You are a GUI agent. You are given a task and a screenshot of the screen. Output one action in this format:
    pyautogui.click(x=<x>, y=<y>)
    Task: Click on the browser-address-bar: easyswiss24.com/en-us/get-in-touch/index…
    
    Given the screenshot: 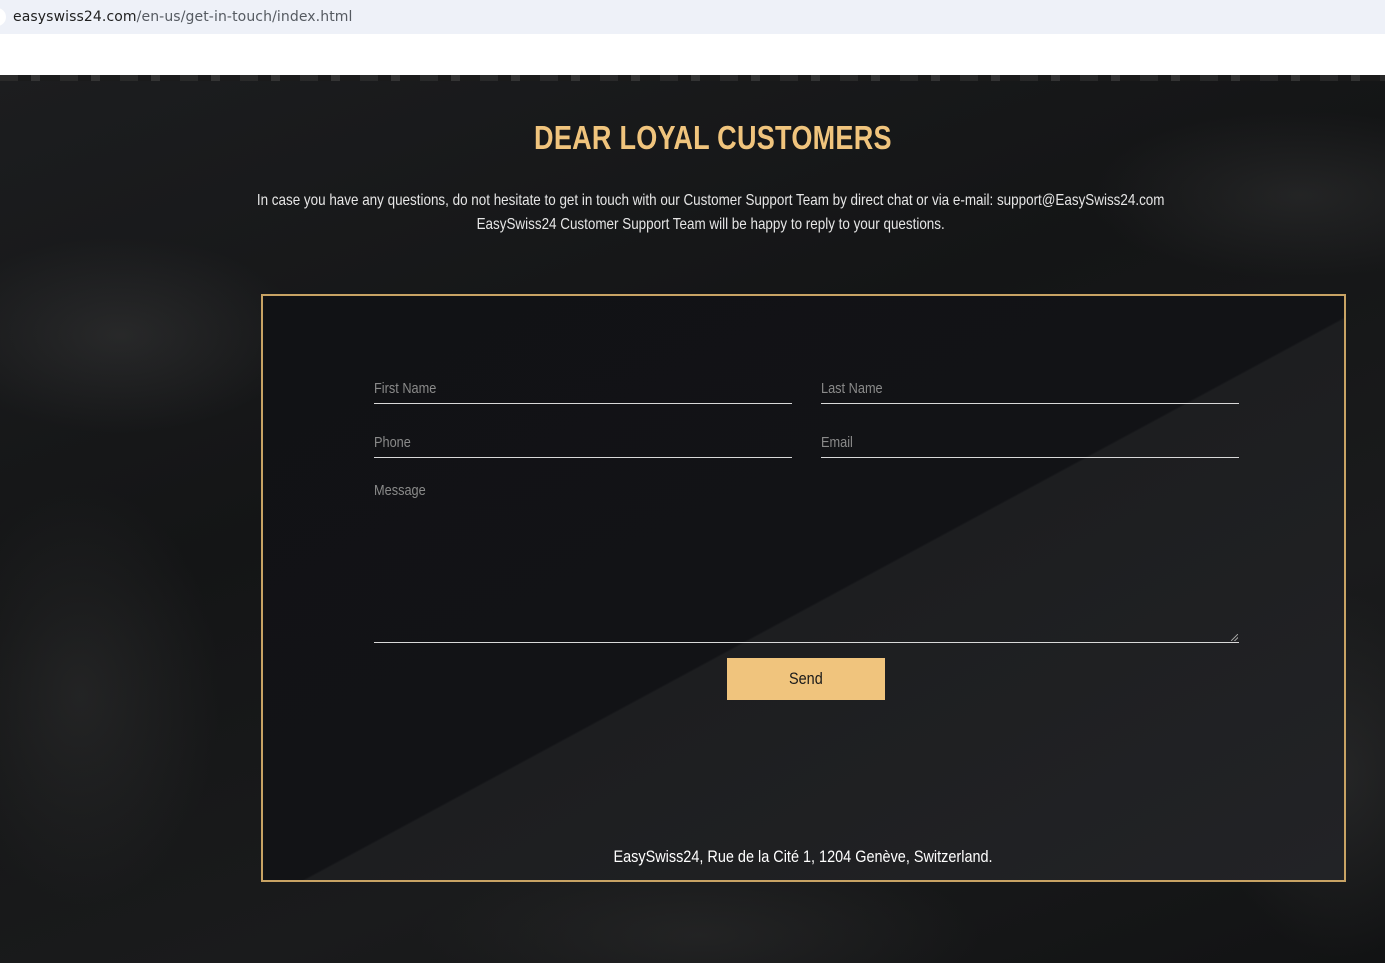 What is the action you would take?
    pyautogui.click(x=692, y=17)
    